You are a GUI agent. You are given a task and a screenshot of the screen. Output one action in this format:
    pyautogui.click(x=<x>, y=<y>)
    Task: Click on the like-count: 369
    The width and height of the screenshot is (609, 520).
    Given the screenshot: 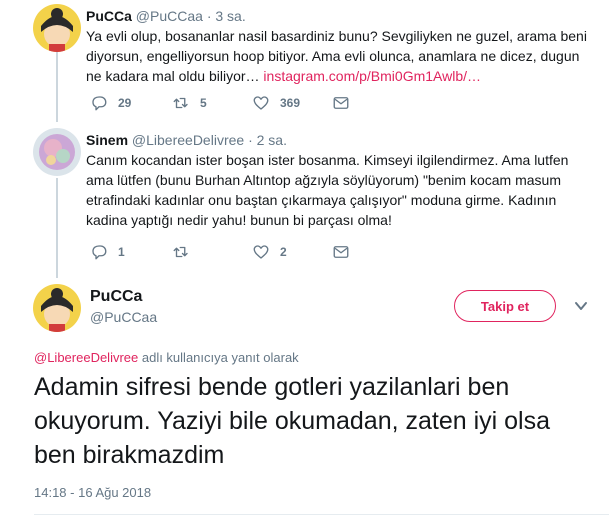 What is the action you would take?
    pyautogui.click(x=290, y=103)
    